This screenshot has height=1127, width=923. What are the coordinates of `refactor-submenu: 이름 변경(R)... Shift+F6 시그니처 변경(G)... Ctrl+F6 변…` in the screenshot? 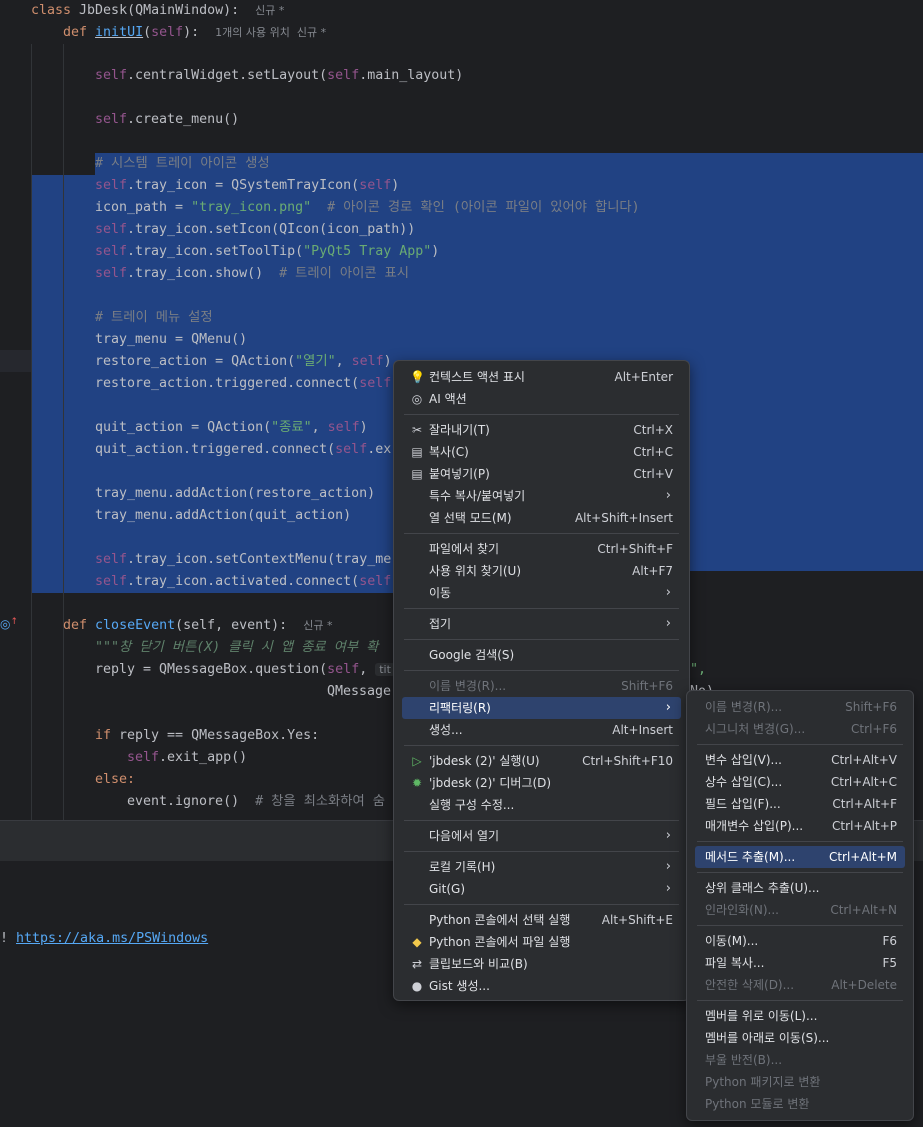 It's located at (800, 905).